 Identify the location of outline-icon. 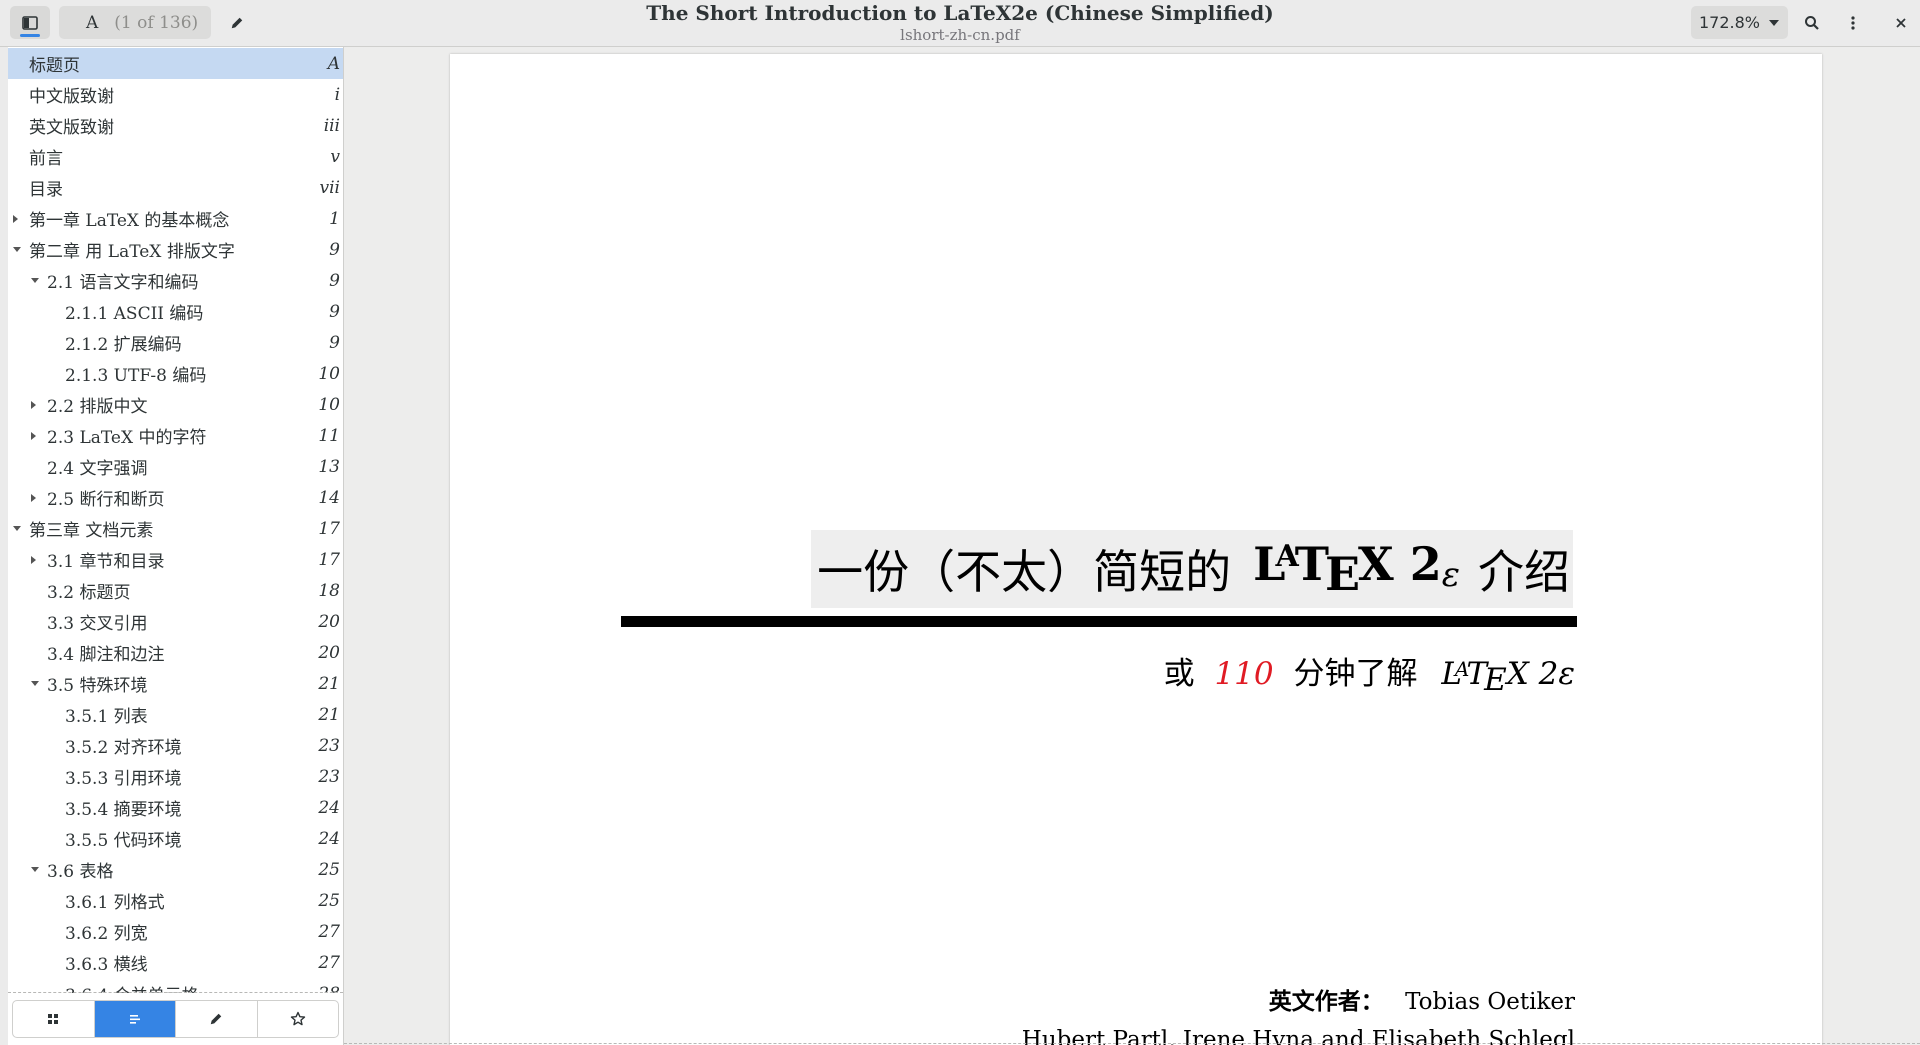
(134, 1019).